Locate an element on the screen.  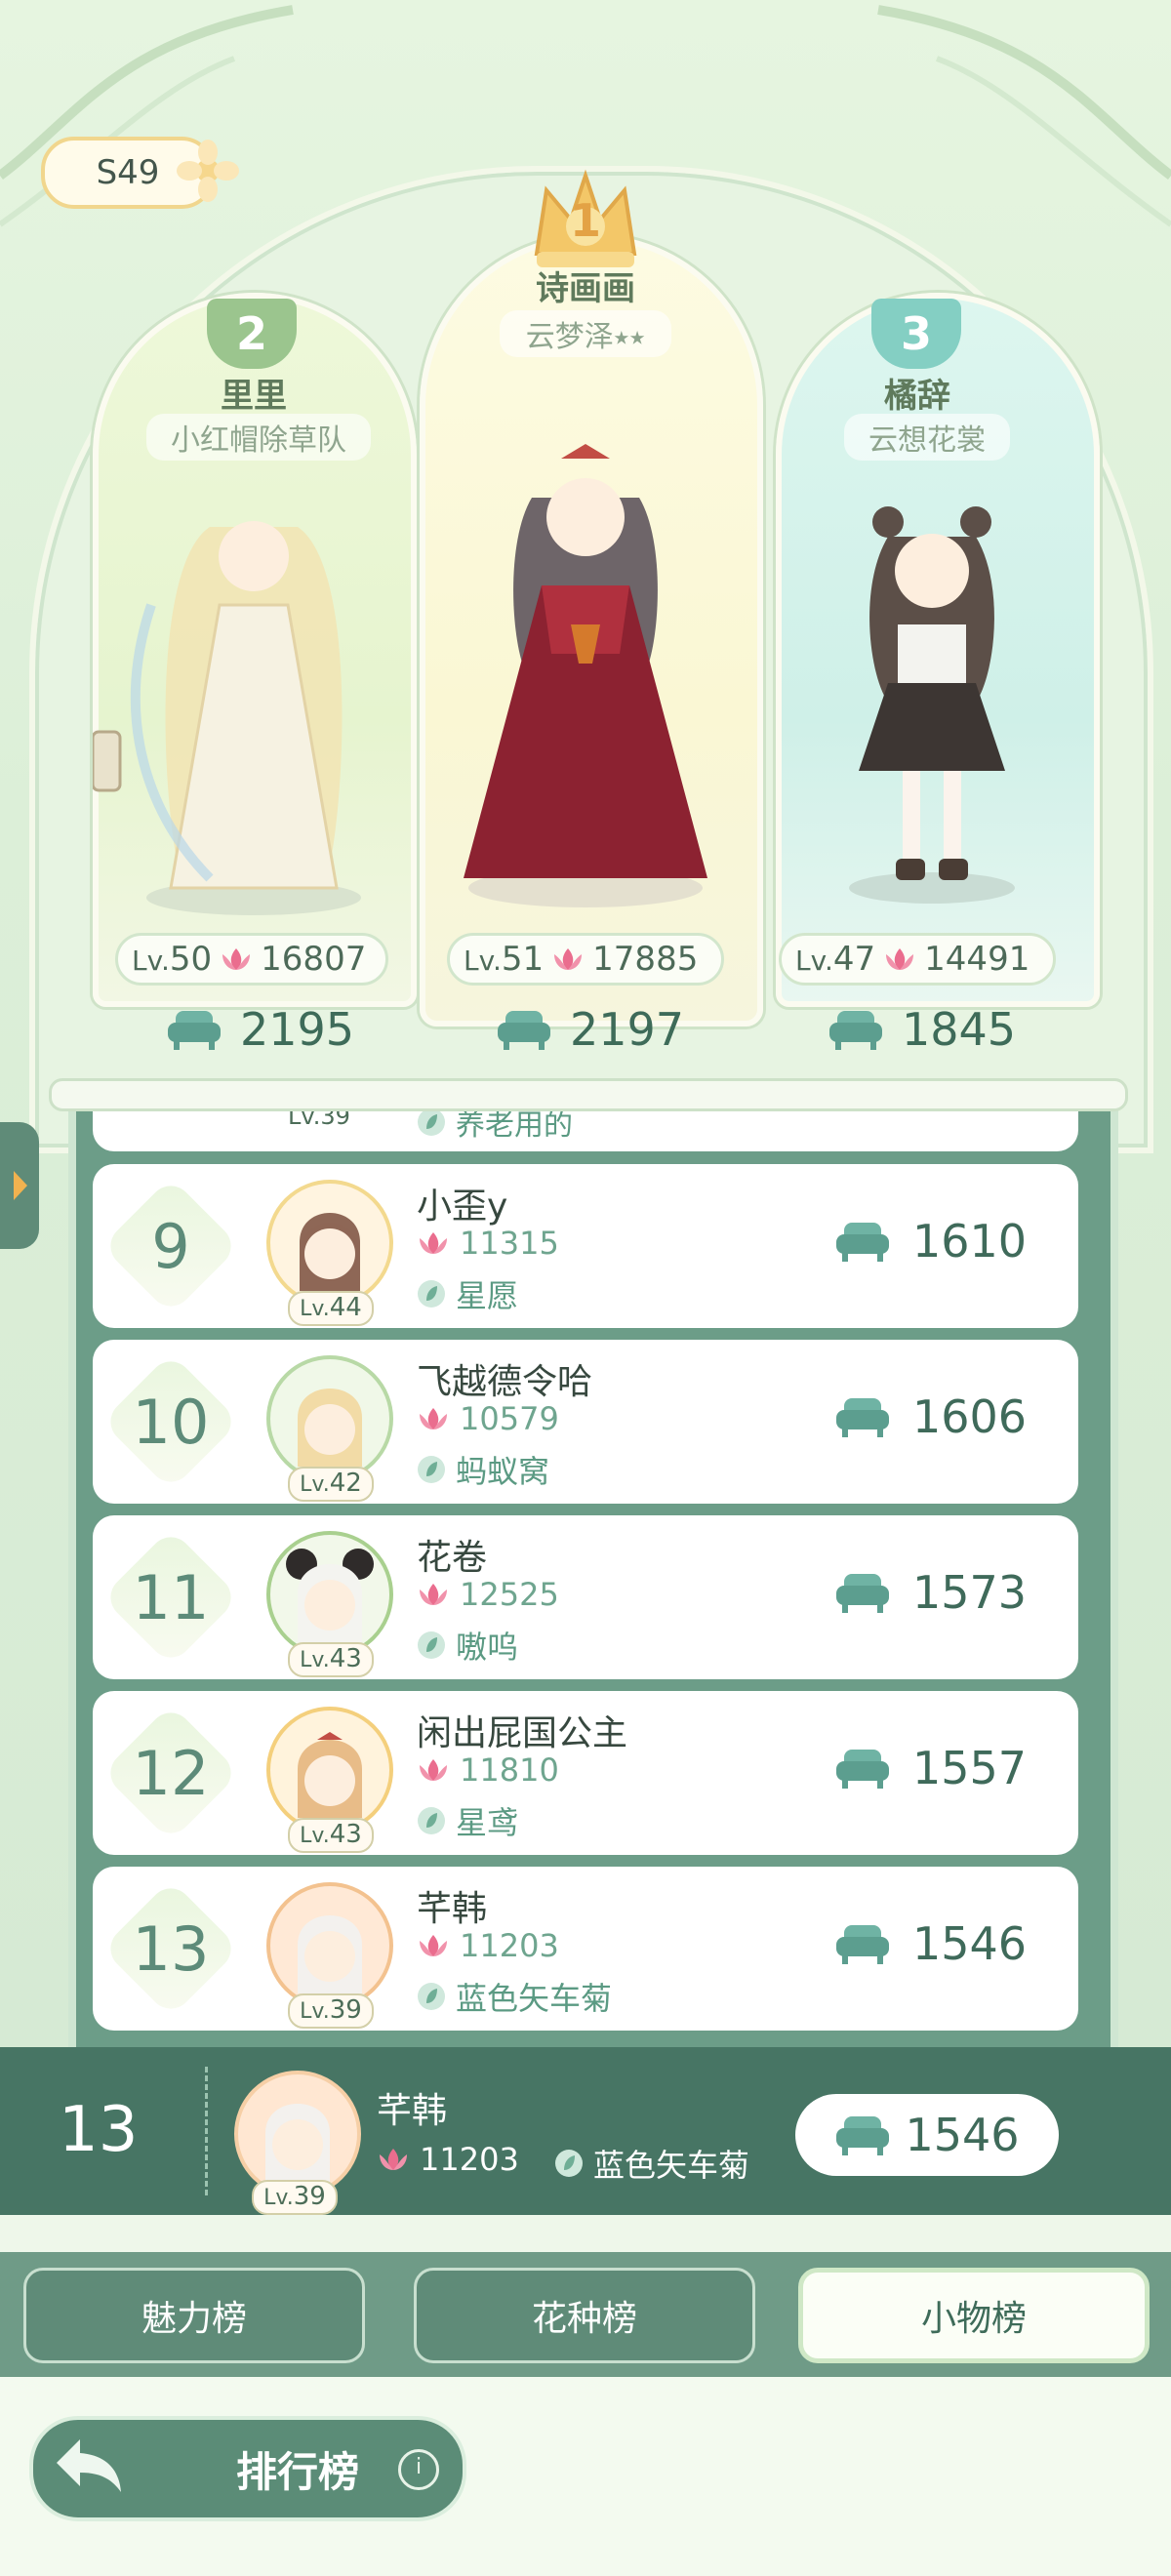
my-level-badge: Lv.39 is located at coordinates (295, 2197).